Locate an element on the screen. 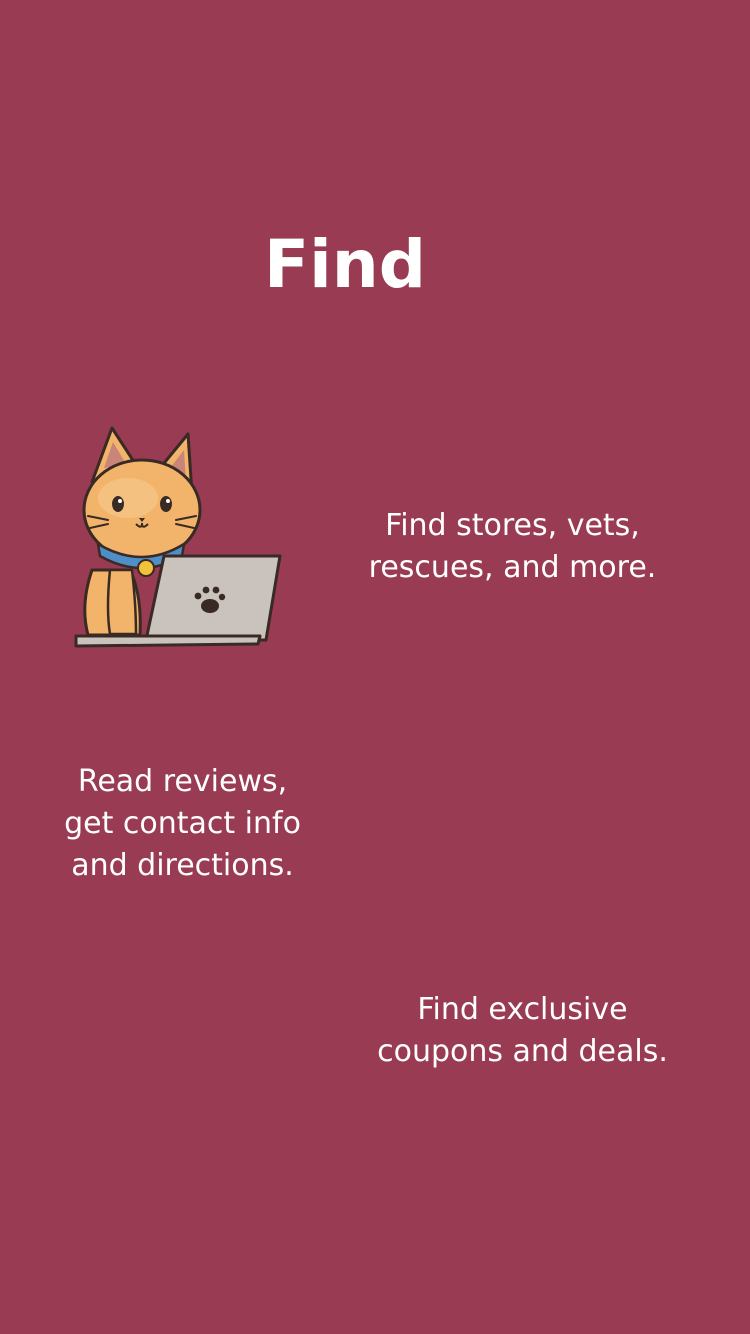 This screenshot has width=750, height=1334. page-title: Find is located at coordinates (345, 264).